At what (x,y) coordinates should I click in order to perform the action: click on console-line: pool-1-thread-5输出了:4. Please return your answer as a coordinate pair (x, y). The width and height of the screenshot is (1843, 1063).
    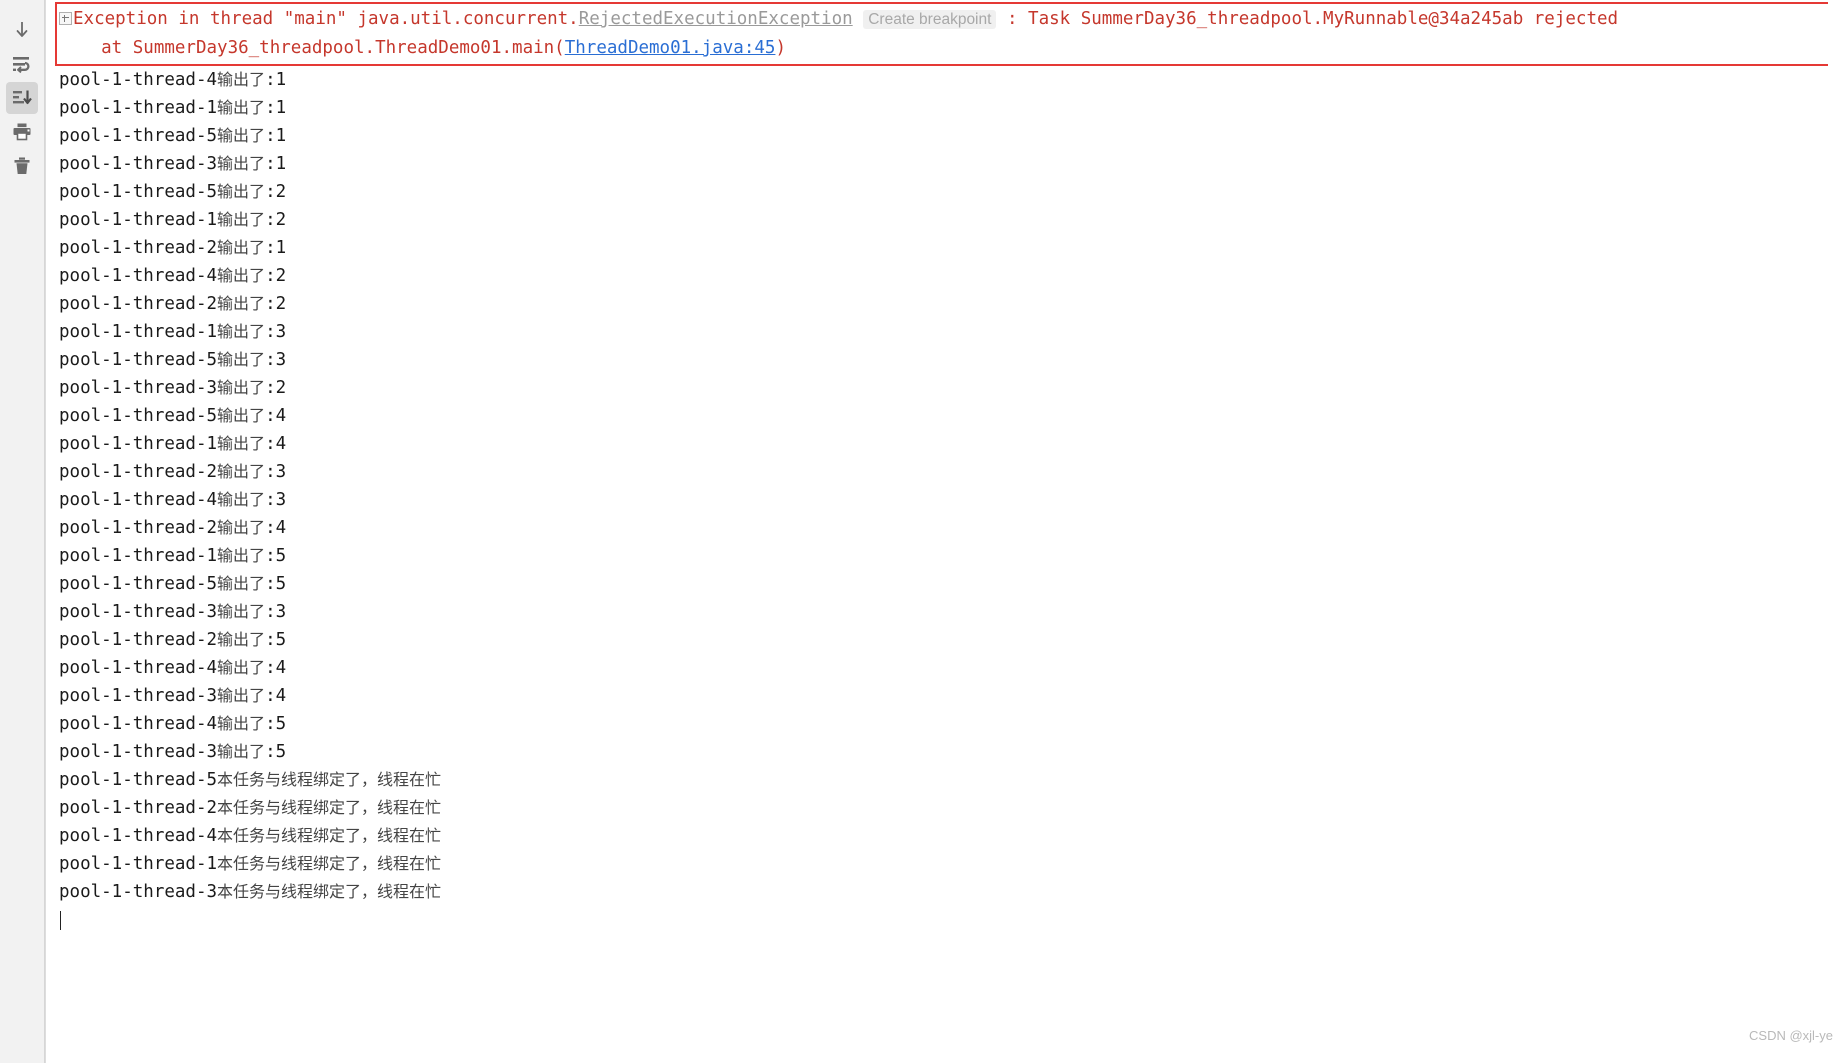
    Looking at the image, I should click on (950, 416).